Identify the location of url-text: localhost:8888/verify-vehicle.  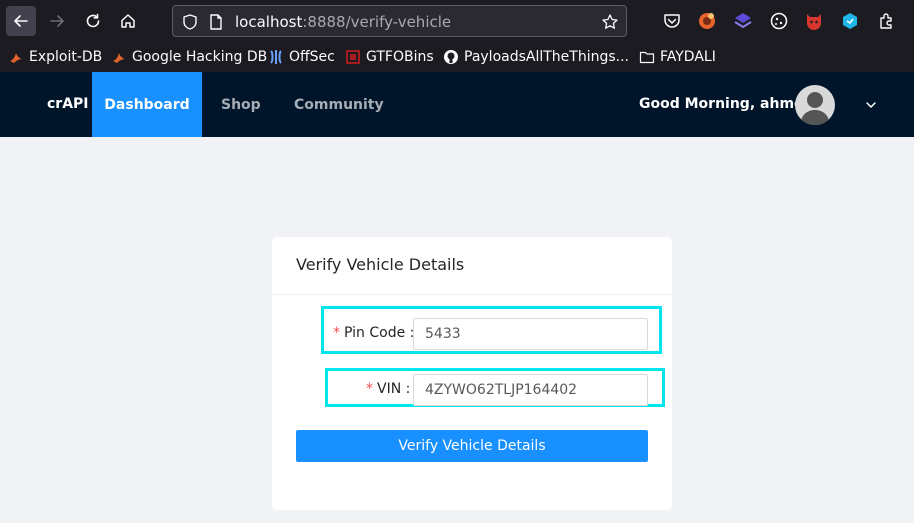
(343, 22).